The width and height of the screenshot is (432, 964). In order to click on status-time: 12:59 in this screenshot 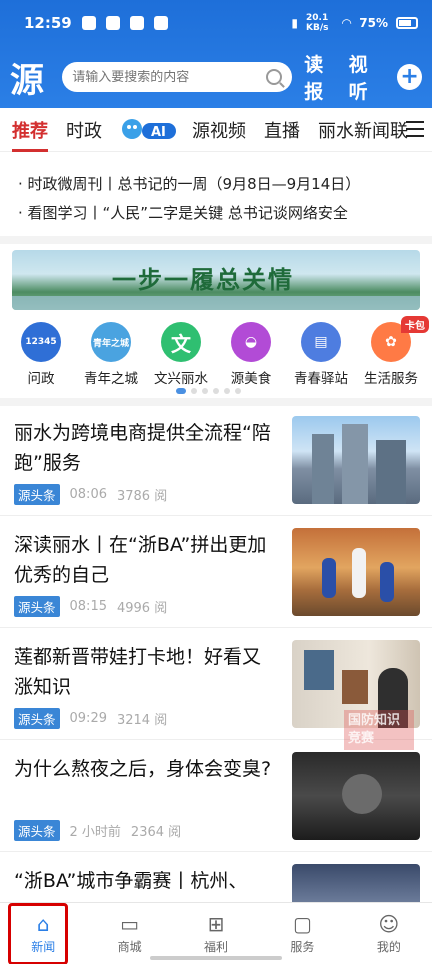, I will do `click(48, 23)`.